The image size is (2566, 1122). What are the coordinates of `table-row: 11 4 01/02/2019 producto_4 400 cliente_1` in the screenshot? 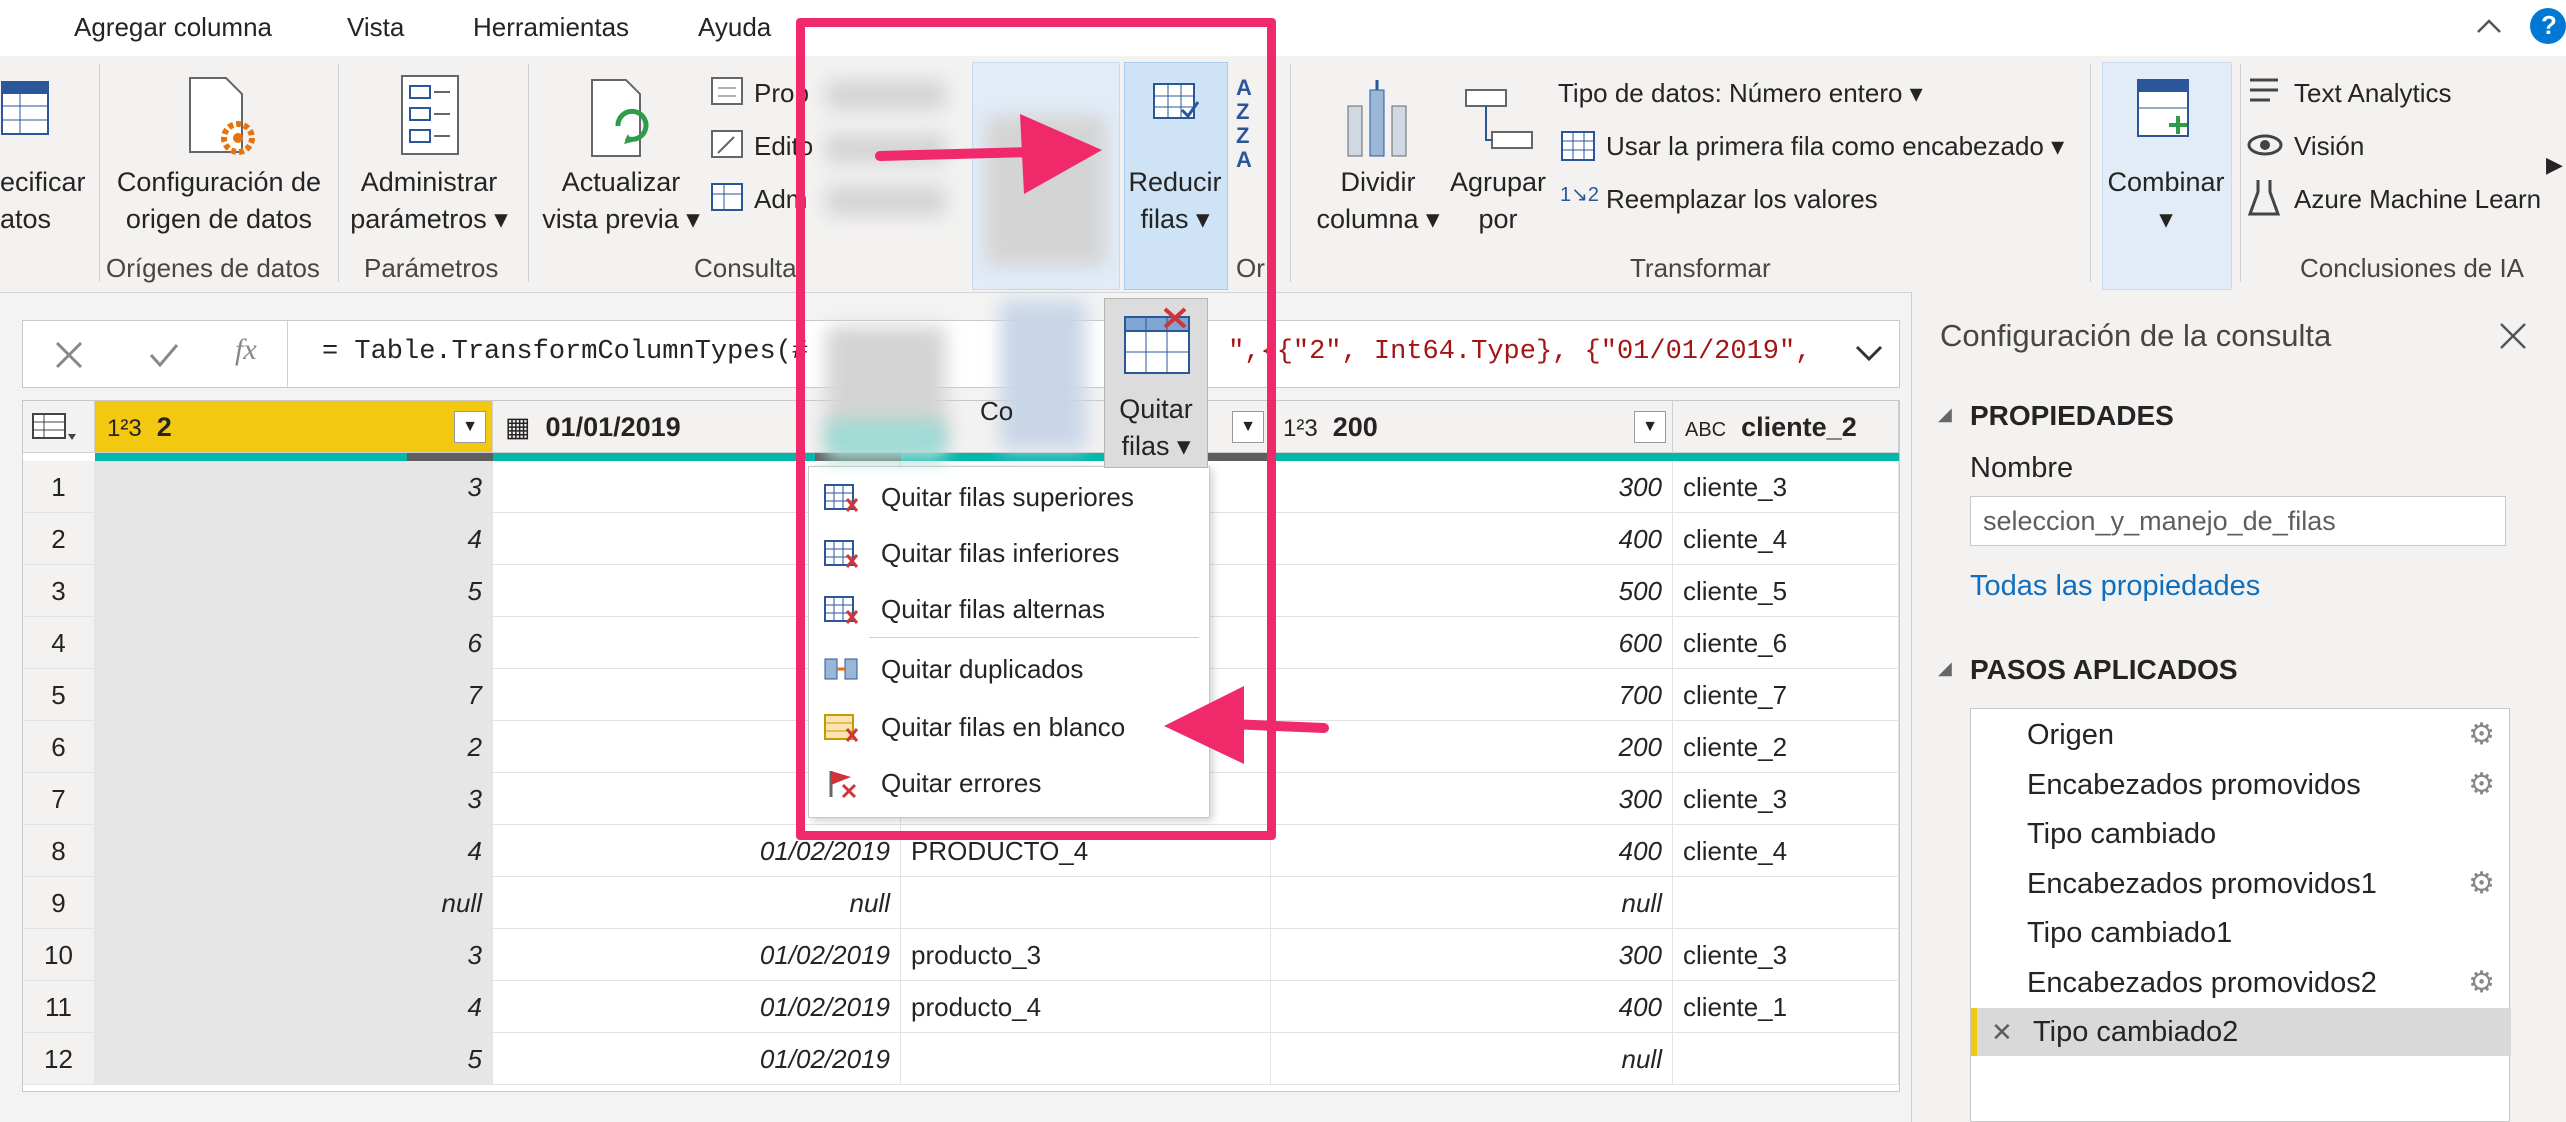 It's located at (961, 1007).